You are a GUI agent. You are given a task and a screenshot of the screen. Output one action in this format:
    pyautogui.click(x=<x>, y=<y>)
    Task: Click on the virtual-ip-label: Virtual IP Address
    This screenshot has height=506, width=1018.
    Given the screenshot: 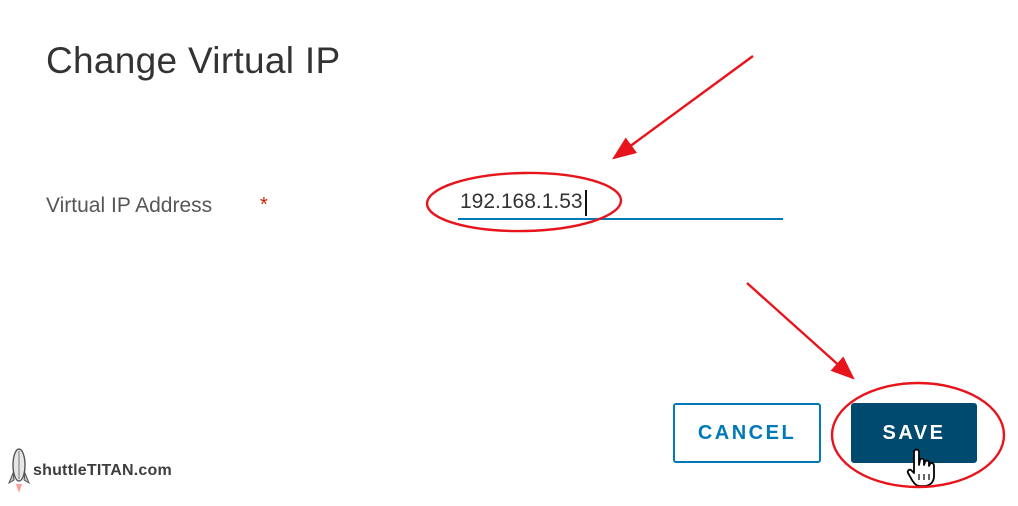 What is the action you would take?
    pyautogui.click(x=129, y=205)
    